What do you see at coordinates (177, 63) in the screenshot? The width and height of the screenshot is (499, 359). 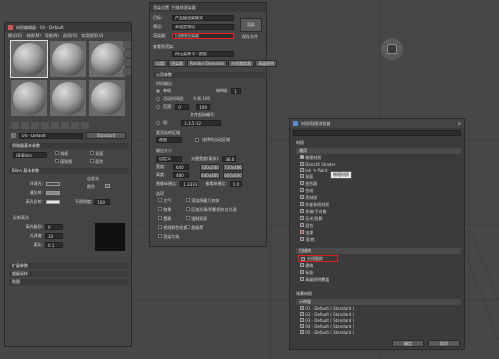 I see `tab-renderer: 渲染器` at bounding box center [177, 63].